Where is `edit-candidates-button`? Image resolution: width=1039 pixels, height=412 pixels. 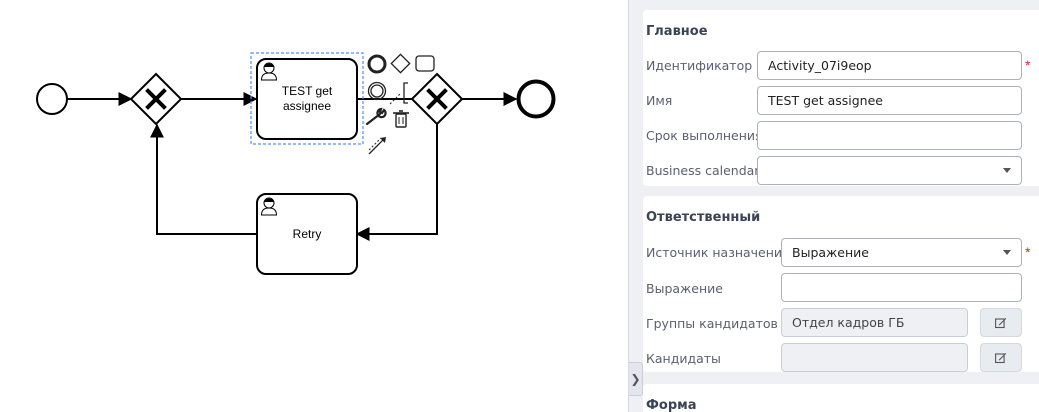
edit-candidates-button is located at coordinates (1001, 357).